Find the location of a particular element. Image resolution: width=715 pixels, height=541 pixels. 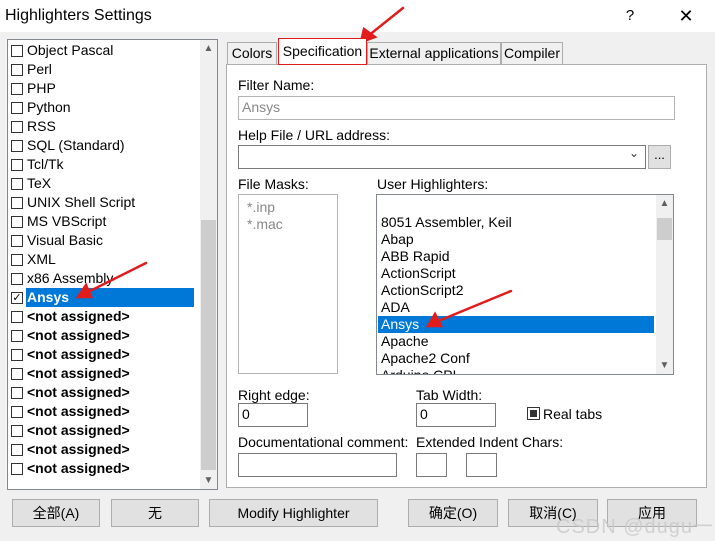

real-tabs-checkbox is located at coordinates (533, 413).